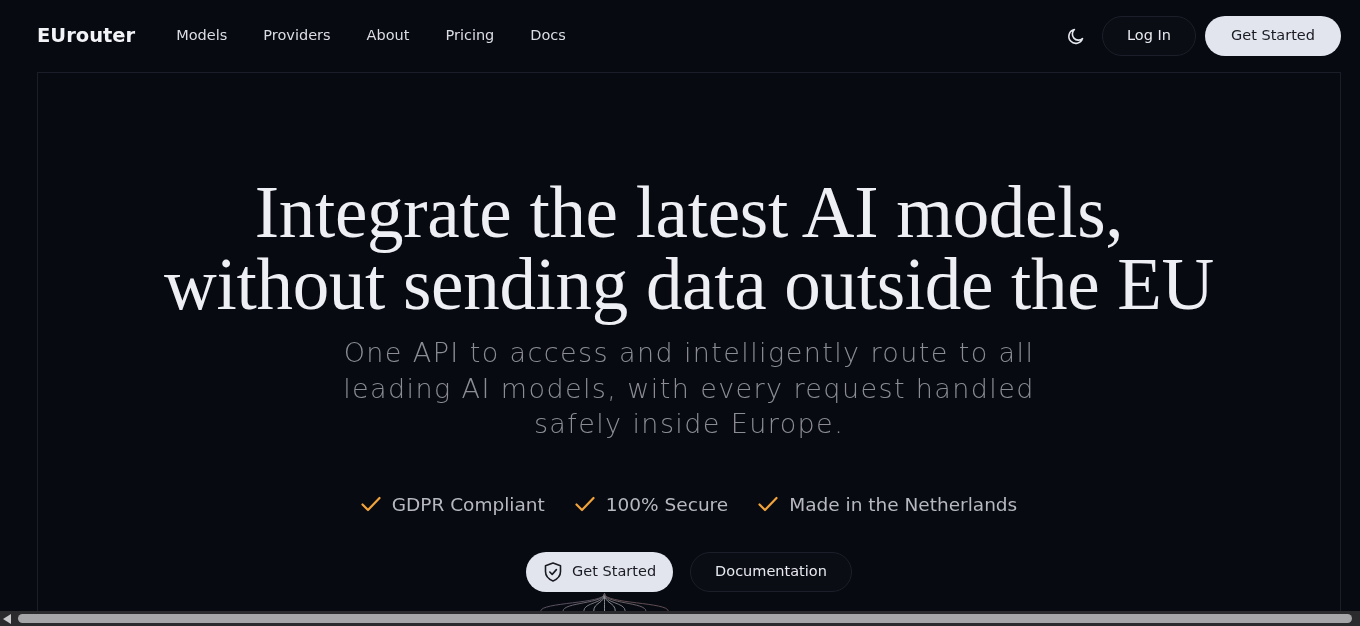 This screenshot has height=626, width=1360. Describe the element at coordinates (297, 36) in the screenshot. I see `nav-link: Providers` at that location.